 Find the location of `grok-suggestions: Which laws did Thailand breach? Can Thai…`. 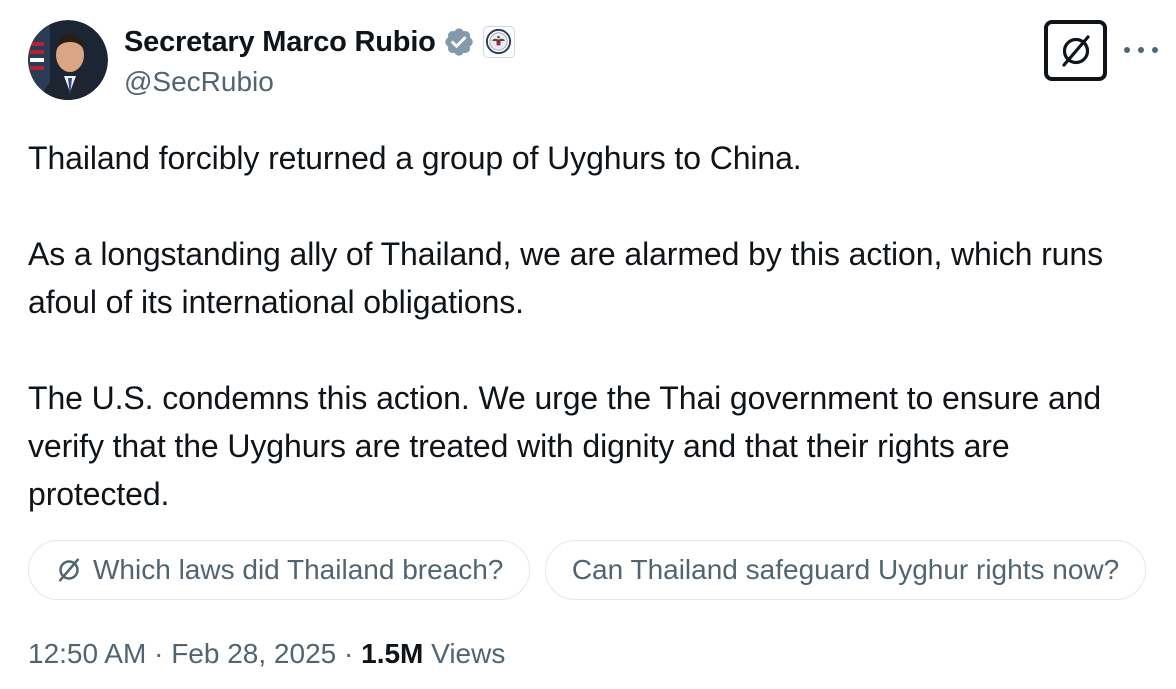

grok-suggestions: Which laws did Thailand breach? Can Thai… is located at coordinates (602, 570).